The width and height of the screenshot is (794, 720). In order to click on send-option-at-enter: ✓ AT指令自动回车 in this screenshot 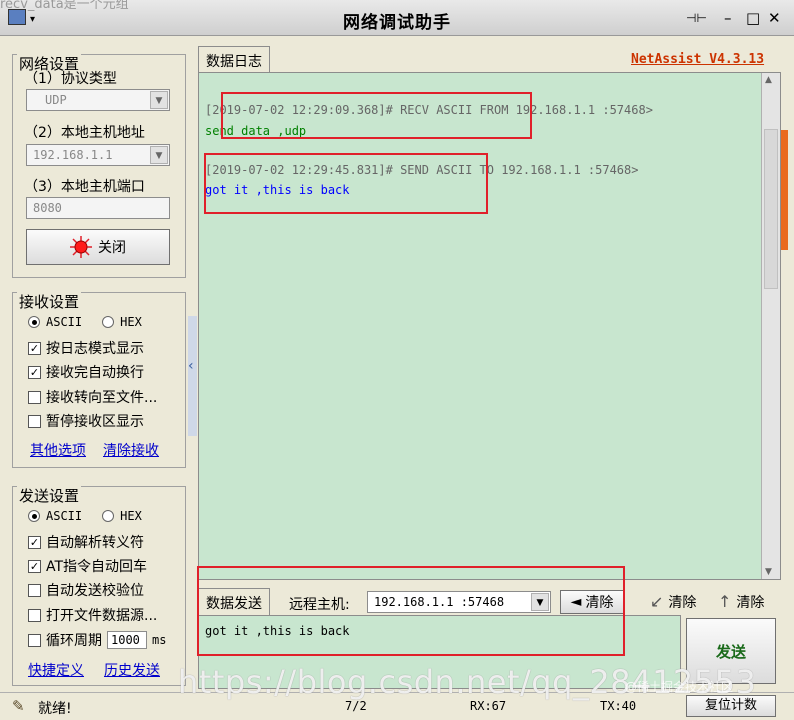, I will do `click(87, 566)`.